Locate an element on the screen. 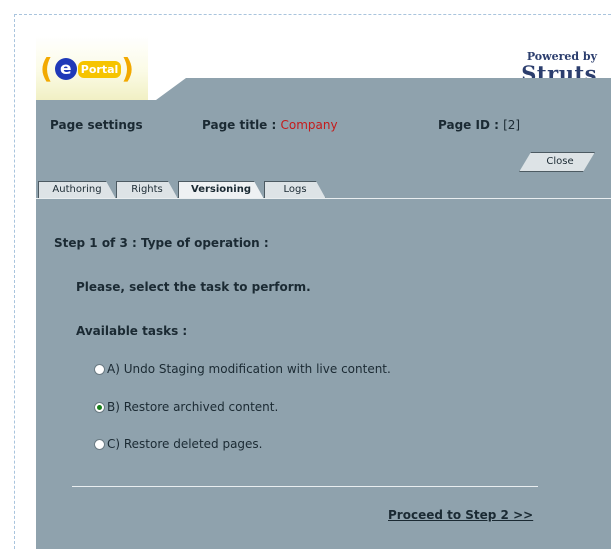  tab-underline is located at coordinates (323, 198).